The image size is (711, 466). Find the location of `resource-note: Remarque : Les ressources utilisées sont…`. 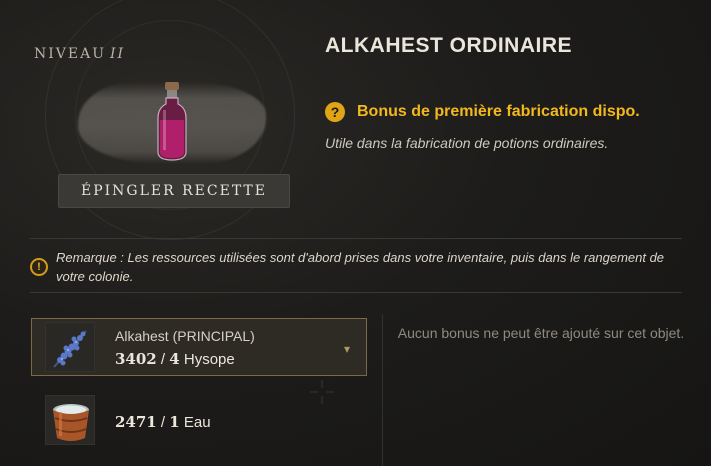

resource-note: Remarque : Les ressources utilisées sont… is located at coordinates (360, 267).